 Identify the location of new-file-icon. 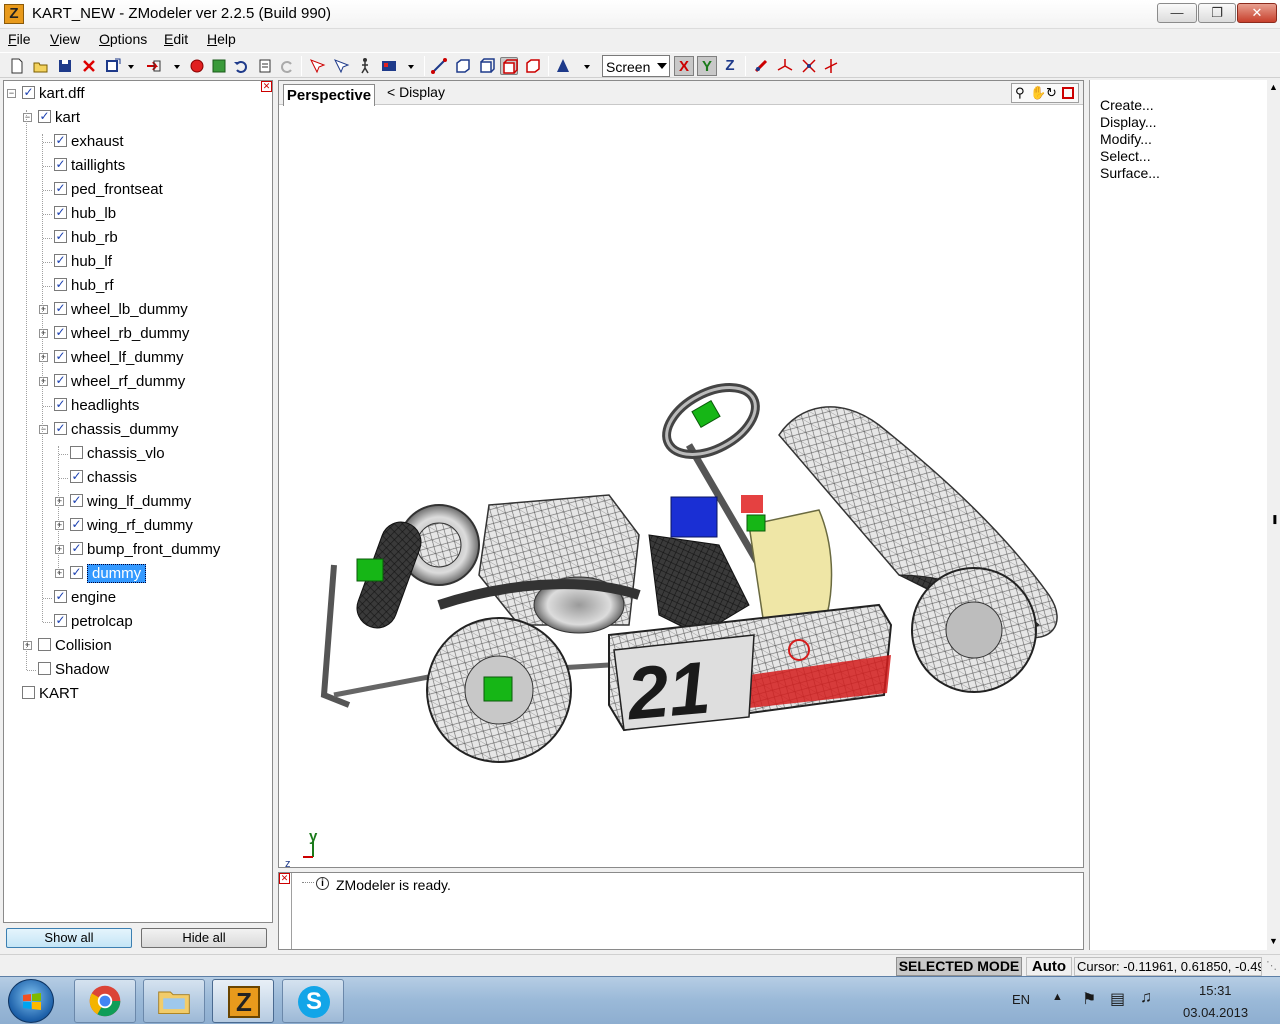
(17, 66).